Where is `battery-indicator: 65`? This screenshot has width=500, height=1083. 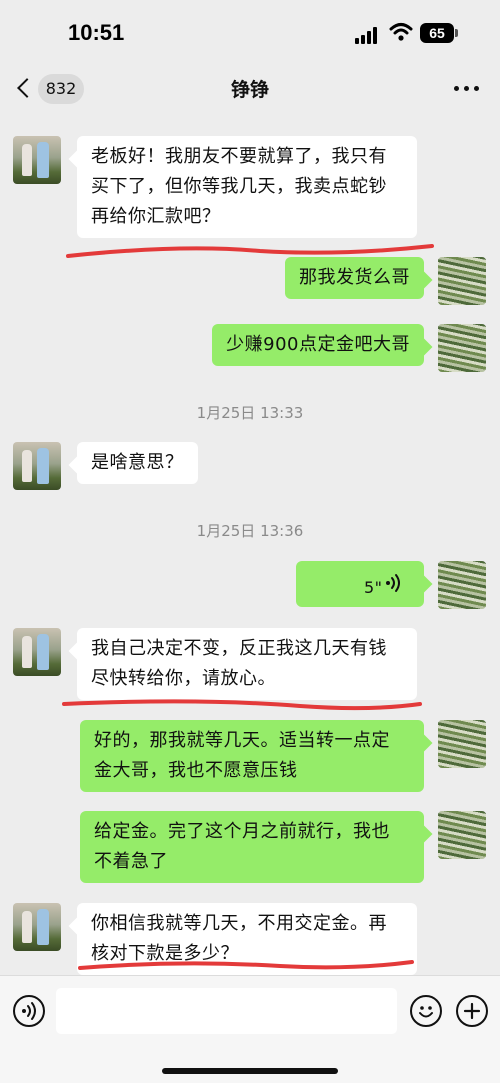
battery-indicator: 65 is located at coordinates (439, 33).